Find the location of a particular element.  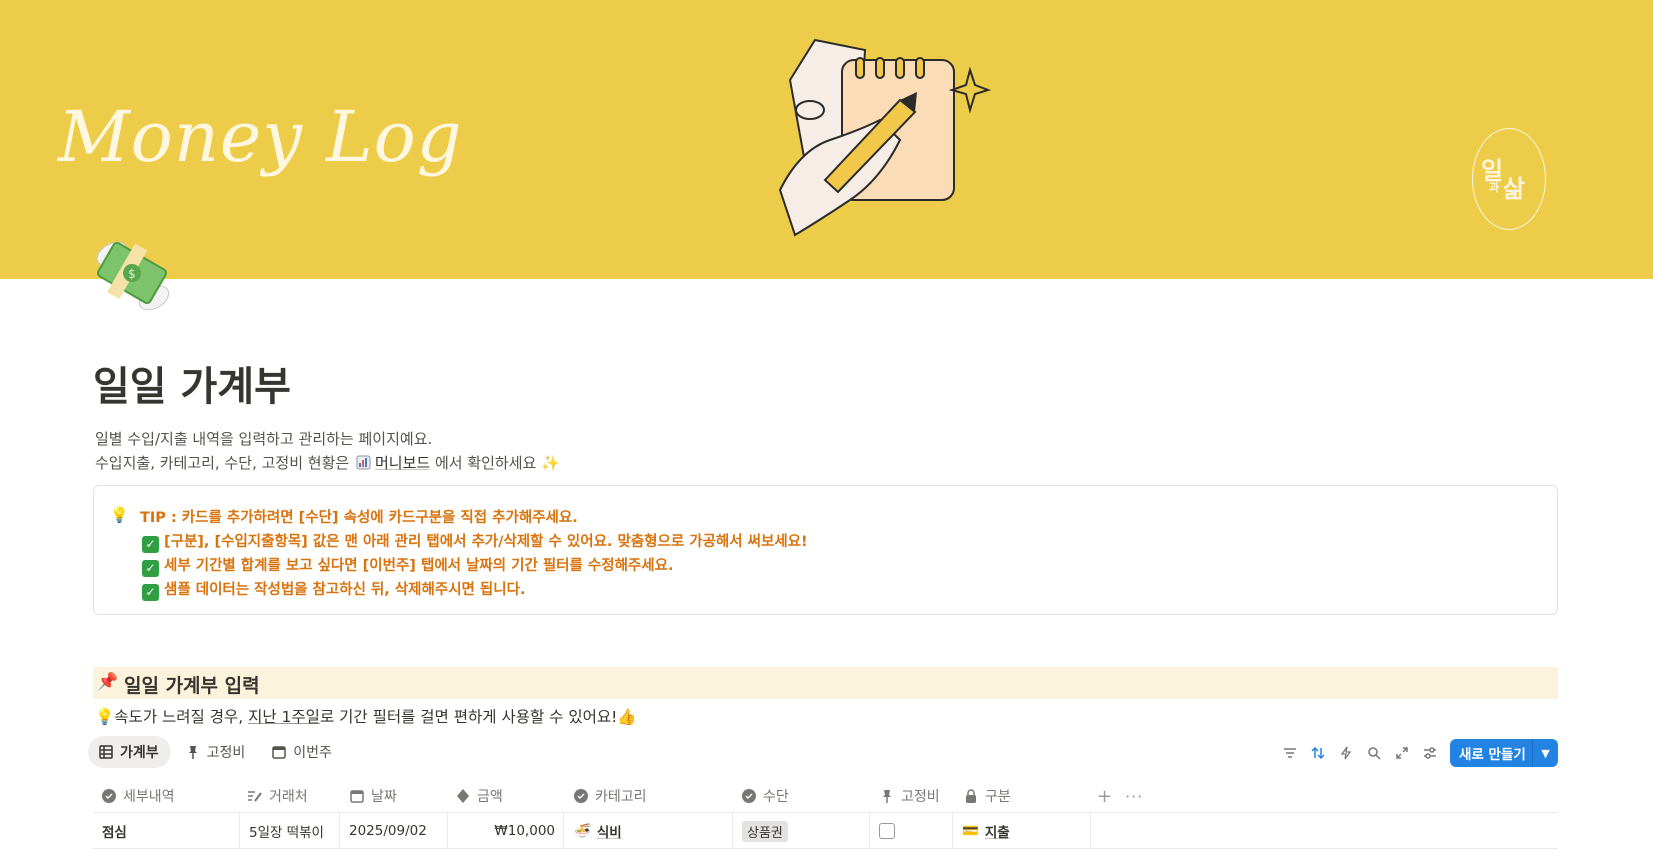

cell-method: 상품권 is located at coordinates (801, 831).